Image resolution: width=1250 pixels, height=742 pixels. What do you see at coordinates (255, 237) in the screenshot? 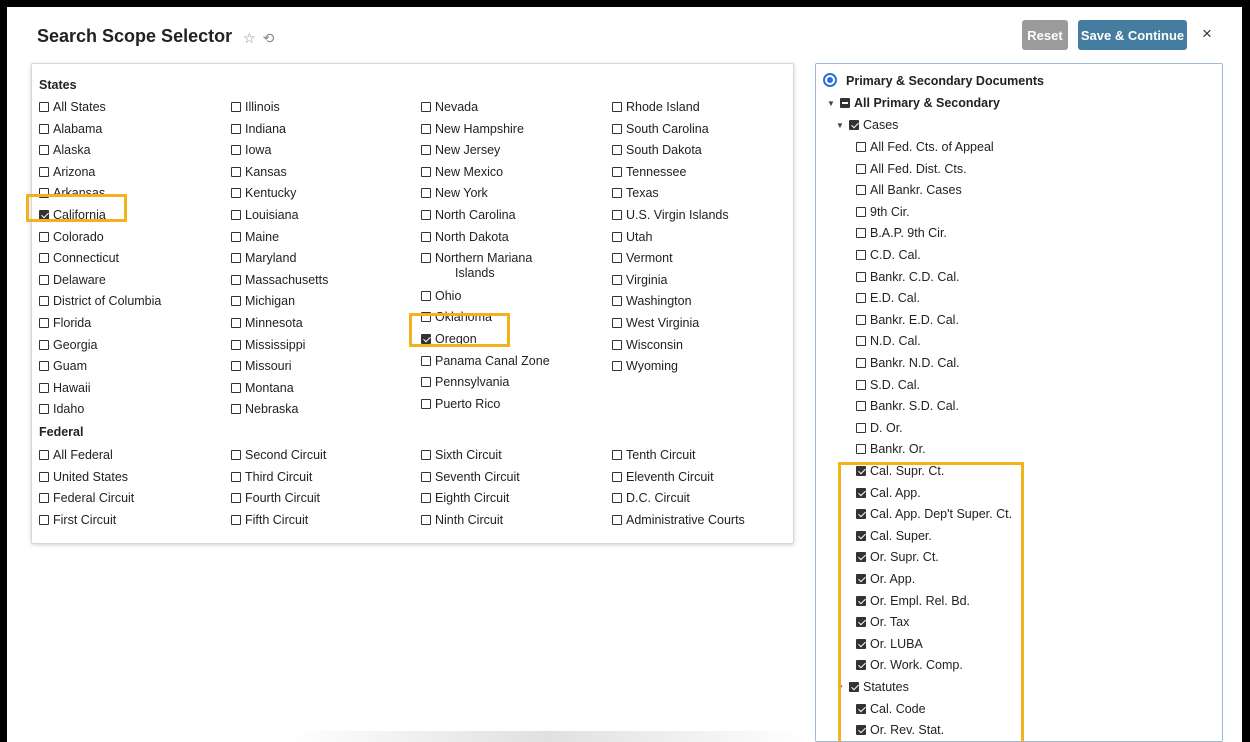
I see `state-option: Maine` at bounding box center [255, 237].